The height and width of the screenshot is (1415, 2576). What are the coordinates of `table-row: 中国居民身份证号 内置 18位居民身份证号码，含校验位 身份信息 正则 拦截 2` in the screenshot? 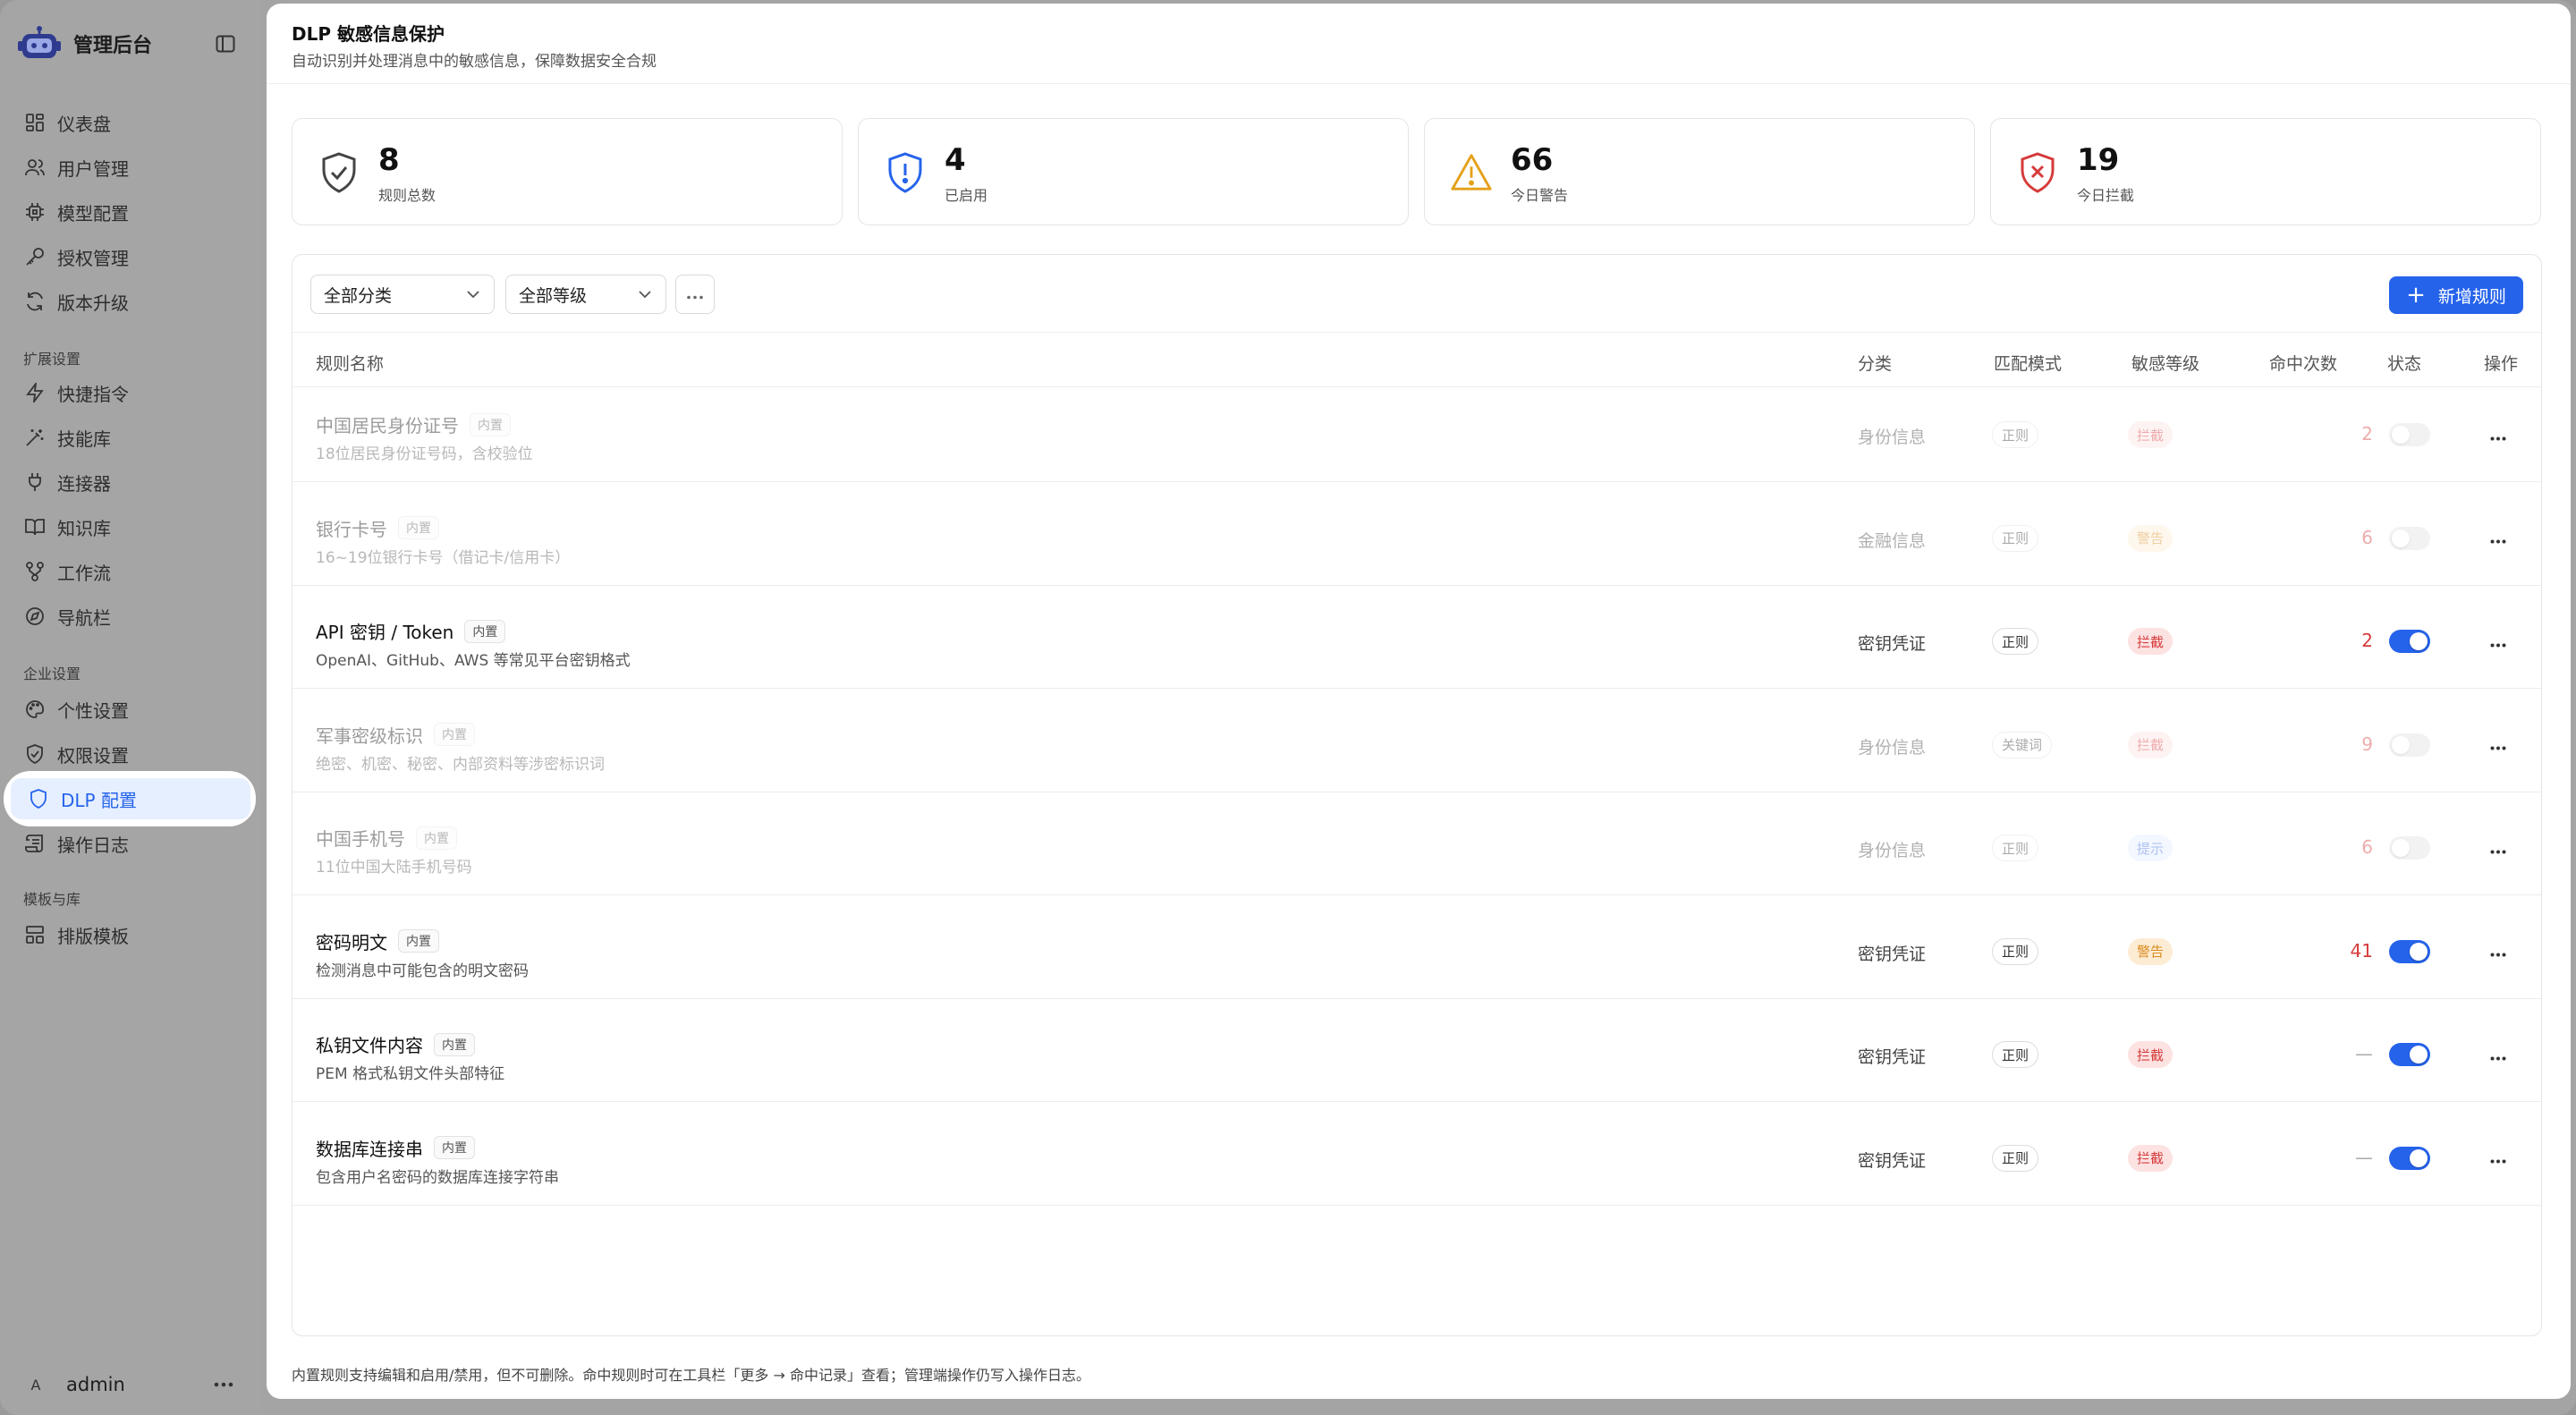 It's located at (1416, 434).